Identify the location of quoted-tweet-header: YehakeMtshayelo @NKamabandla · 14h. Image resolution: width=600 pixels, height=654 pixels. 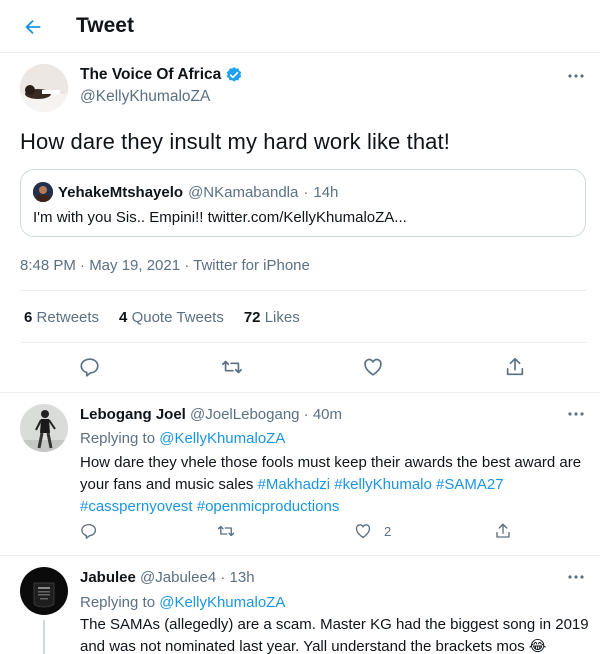
(185, 192).